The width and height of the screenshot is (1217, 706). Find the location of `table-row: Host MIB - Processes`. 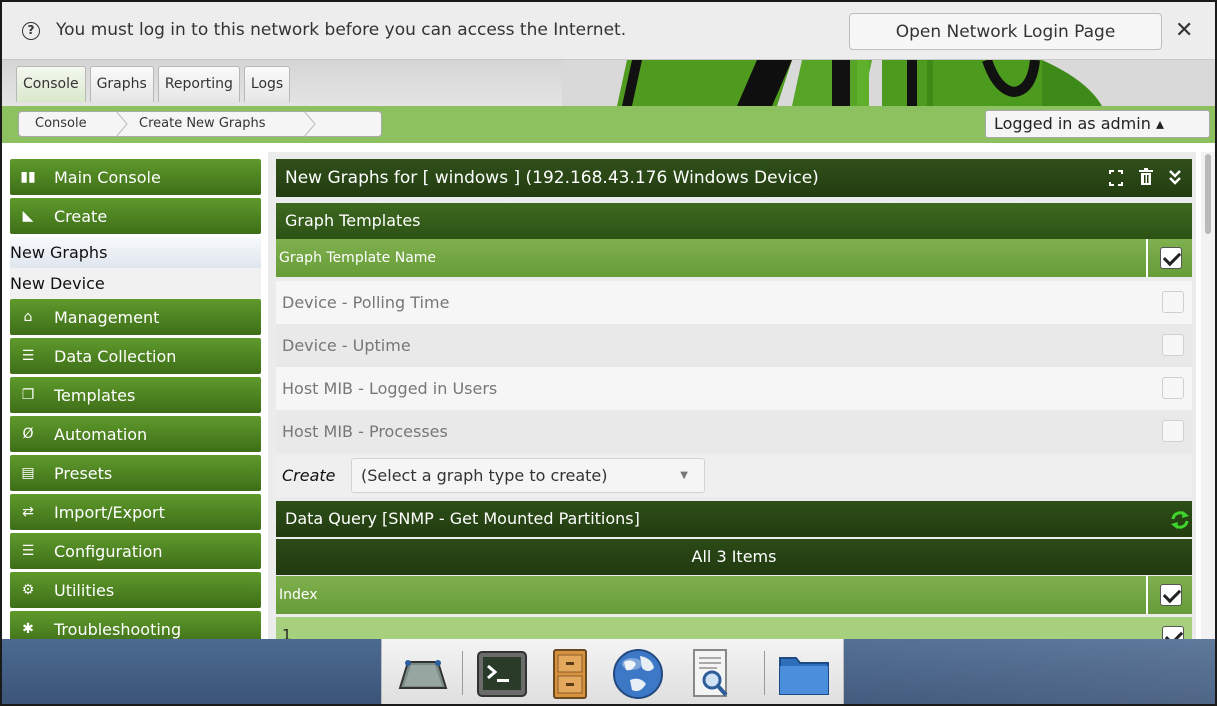

table-row: Host MIB - Processes is located at coordinates (734, 431).